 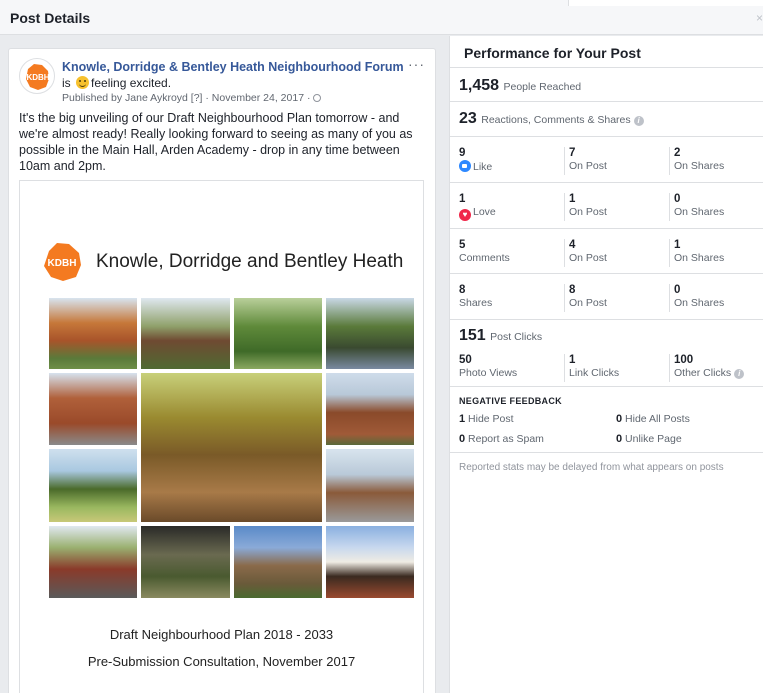 What do you see at coordinates (231, 447) in the screenshot?
I see `photo-autumn-path` at bounding box center [231, 447].